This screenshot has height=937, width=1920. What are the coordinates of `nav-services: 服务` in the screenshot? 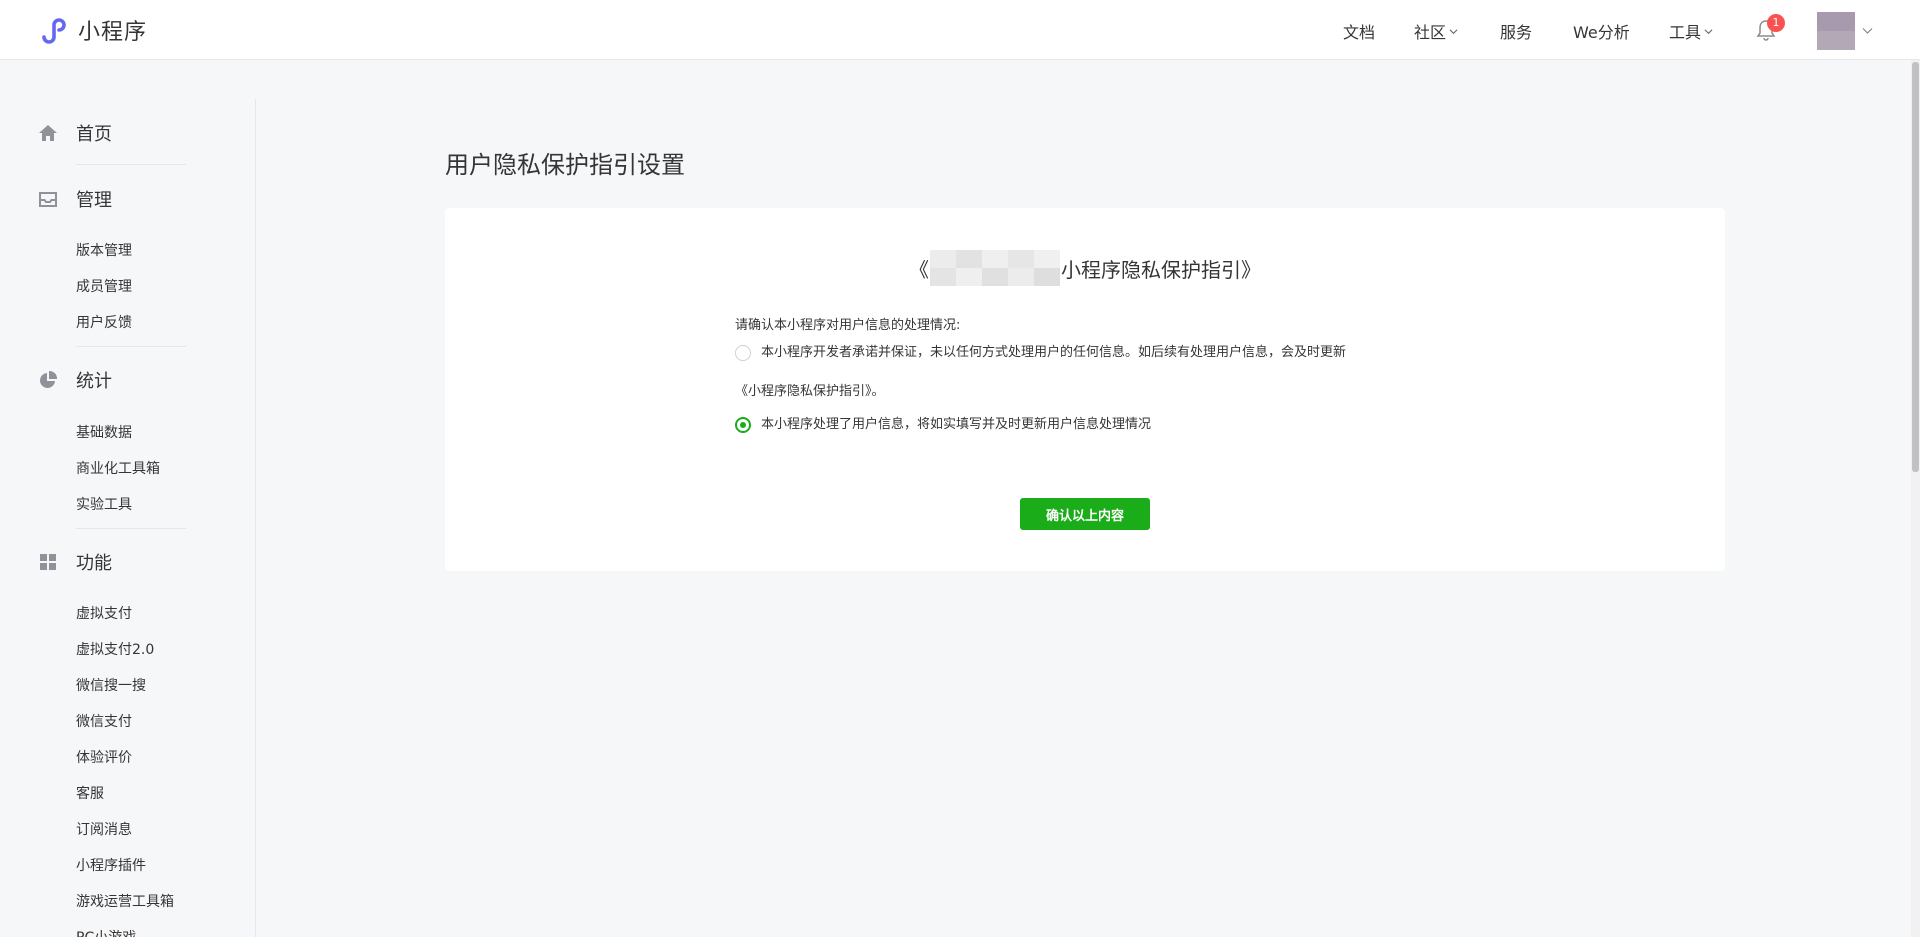 It's located at (1516, 31).